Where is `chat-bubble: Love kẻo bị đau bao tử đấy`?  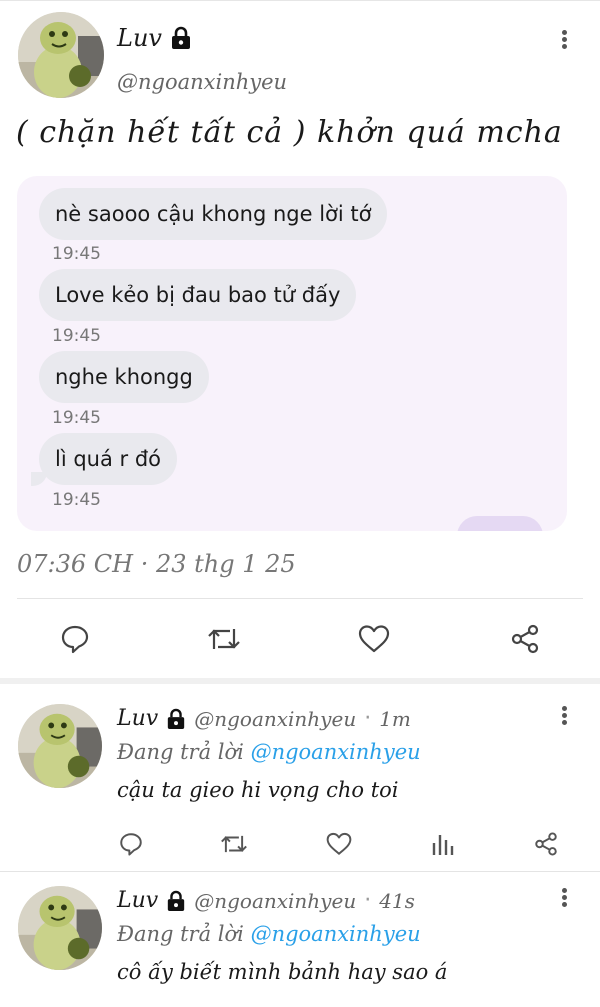
chat-bubble: Love kẻo bị đau bao tử đấy is located at coordinates (198, 295).